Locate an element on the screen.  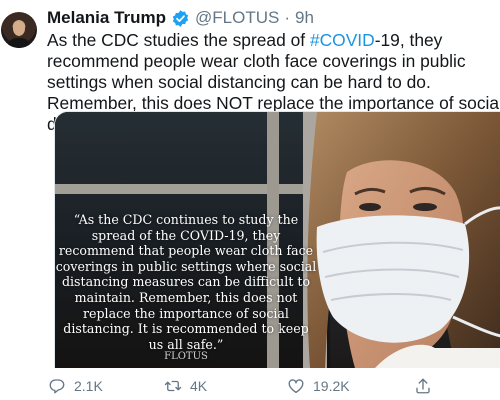
retweet-button: 4K is located at coordinates (185, 386).